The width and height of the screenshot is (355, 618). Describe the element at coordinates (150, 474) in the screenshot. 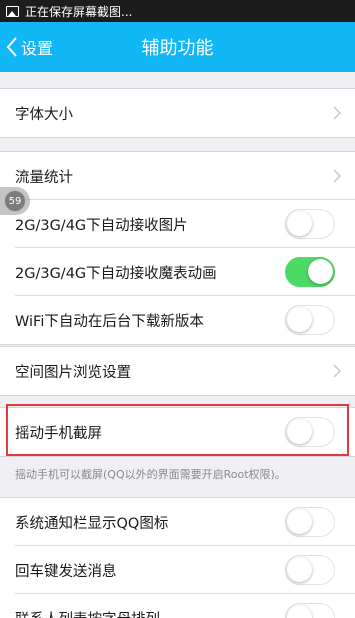

I see `shake-note: 摇动手机可以截屏(QQ以外的界面需要开启Root权限)。` at that location.